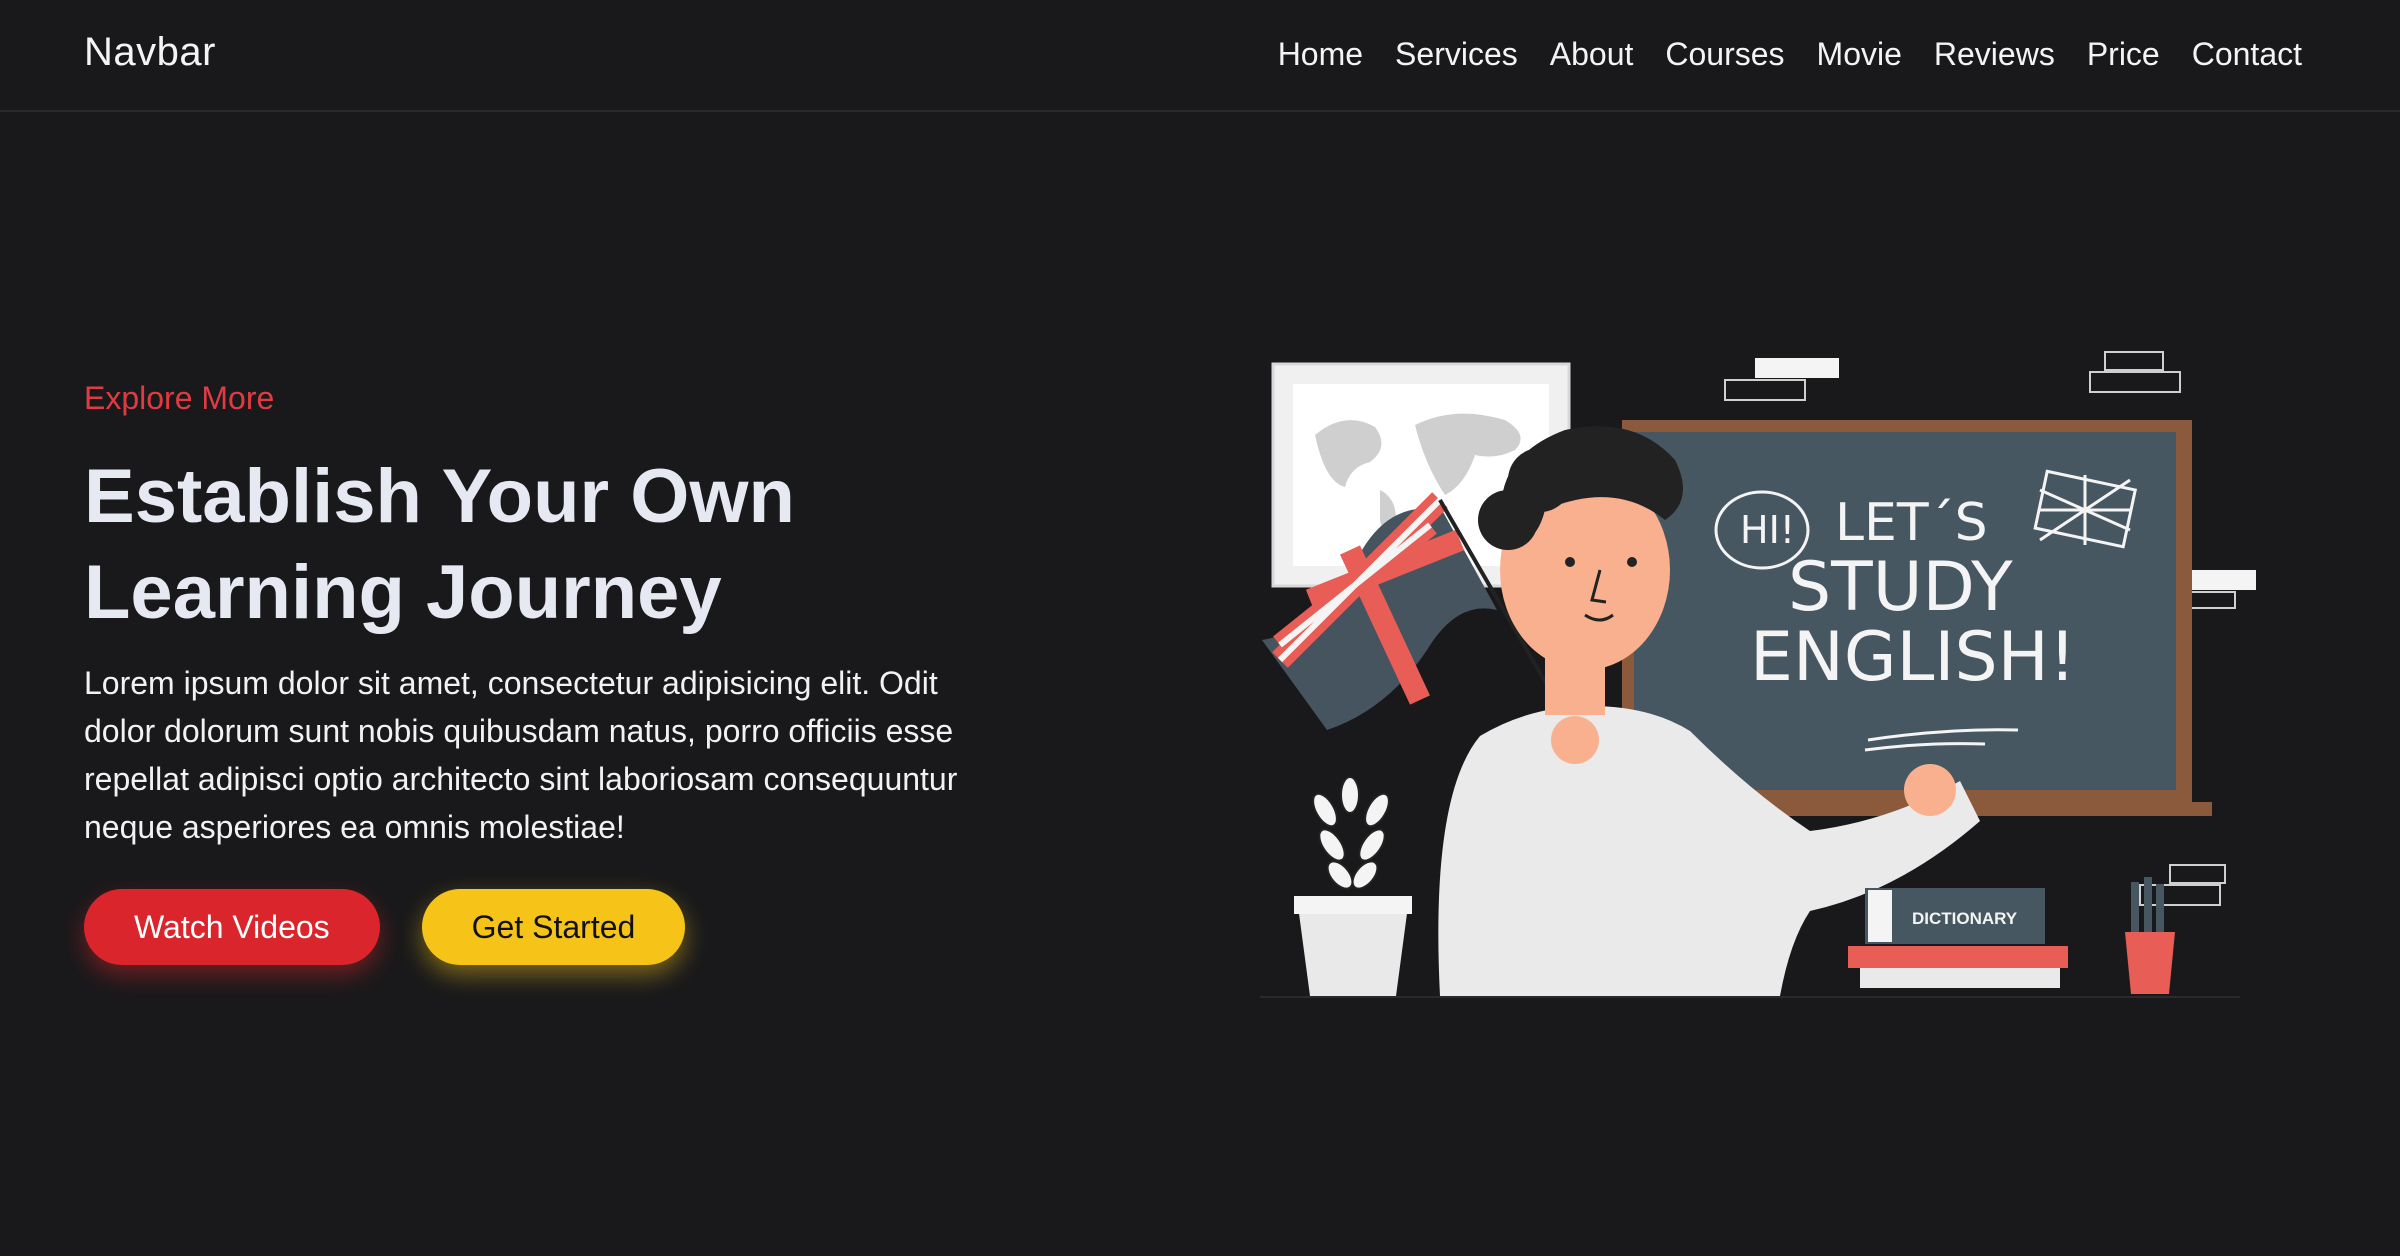  I want to click on nav-link-services: Services, so click(1456, 54).